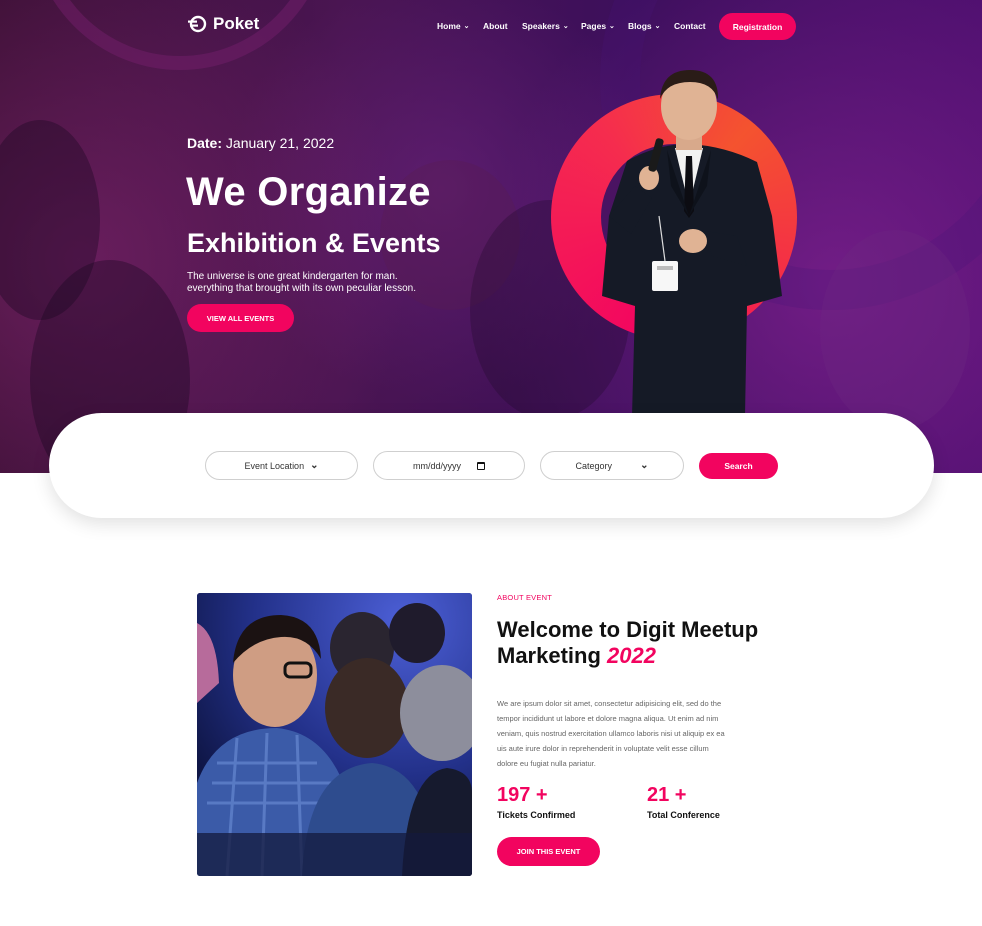 Image resolution: width=982 pixels, height=926 pixels. I want to click on nav-item-label: Speakers, so click(541, 26).